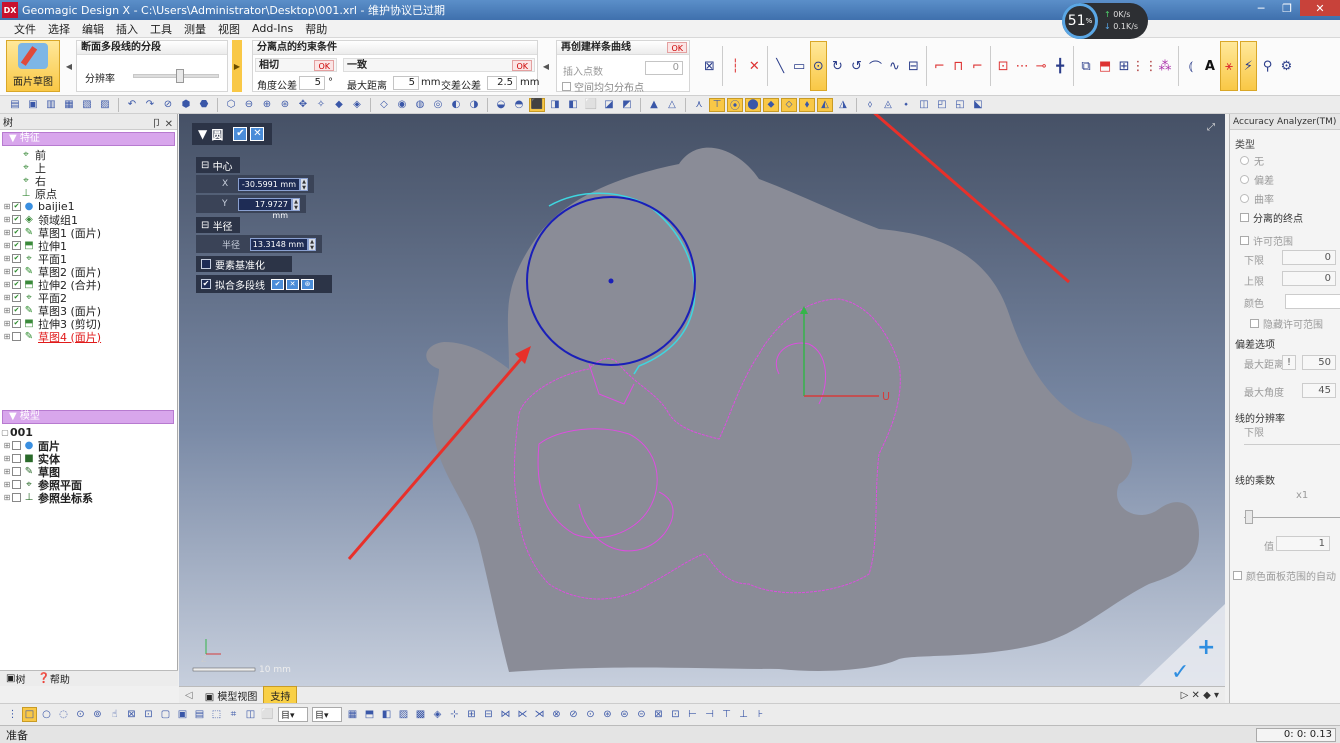 Image resolution: width=1340 pixels, height=743 pixels. I want to click on network-widget: 51% ↑ 0K/s ↓ 0.1K/s, so click(1105, 21).